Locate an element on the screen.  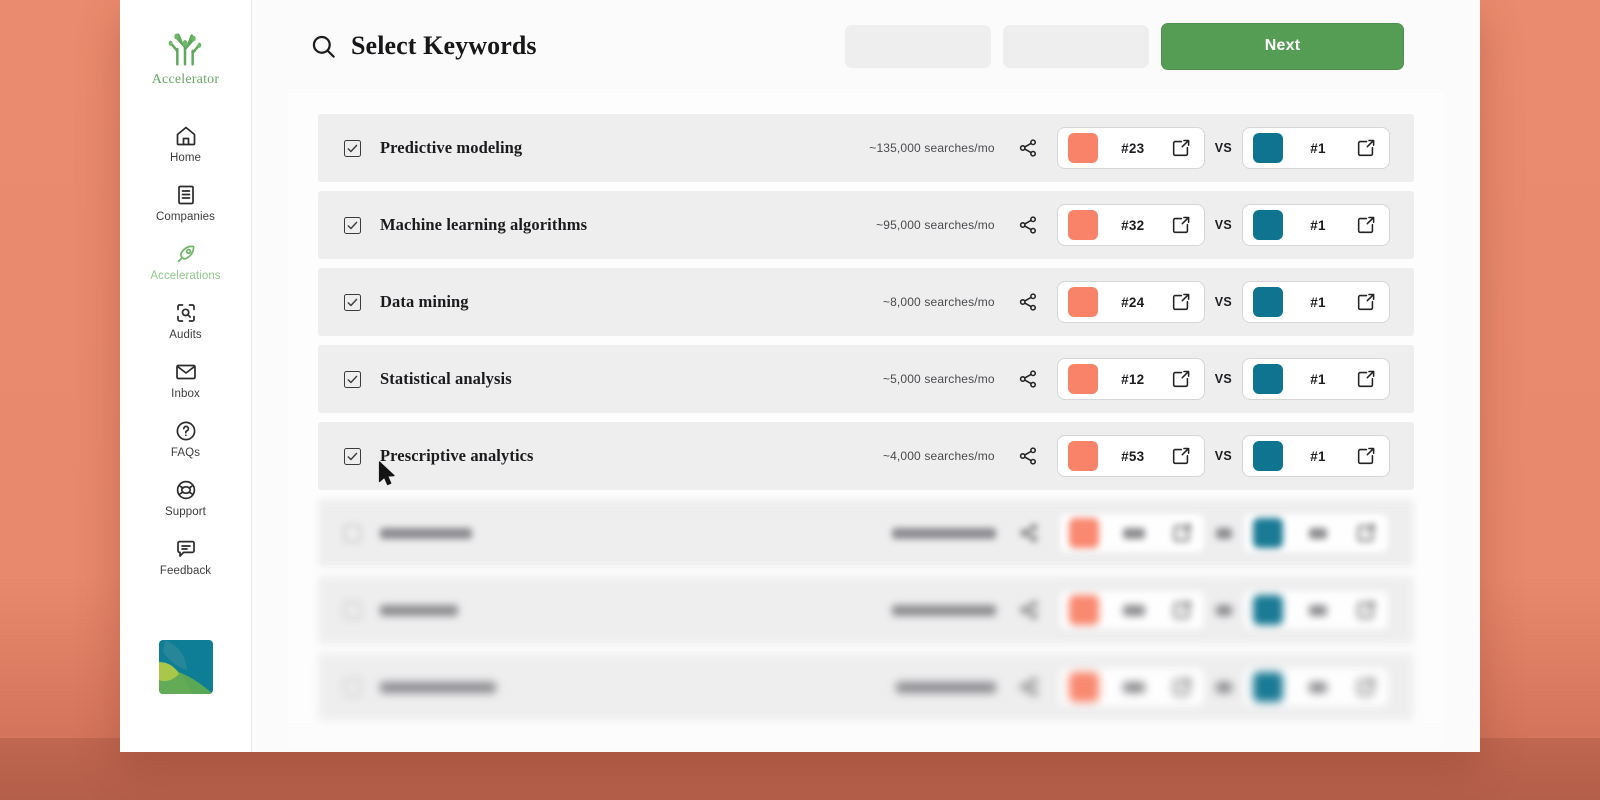
keyword-left: Statistical analysis is located at coordinates (428, 379).